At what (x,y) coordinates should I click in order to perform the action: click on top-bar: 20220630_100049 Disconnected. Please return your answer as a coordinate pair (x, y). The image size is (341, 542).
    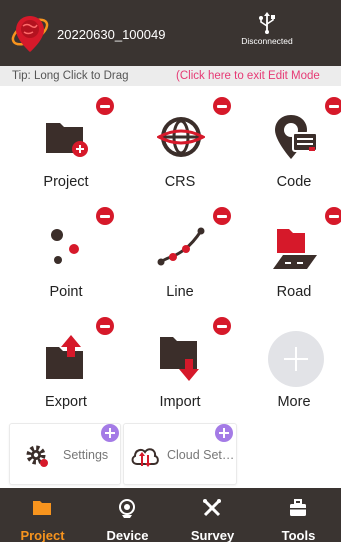
    Looking at the image, I should click on (170, 33).